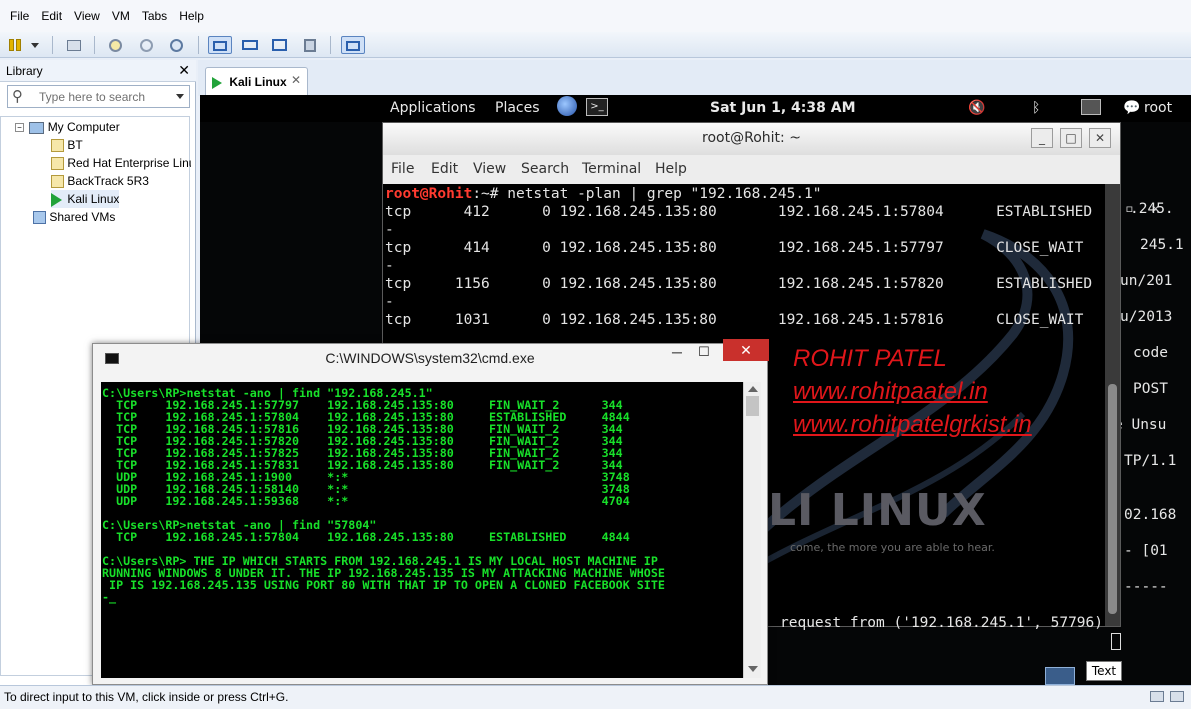  What do you see at coordinates (433, 108) in the screenshot?
I see `applications-menu: Applications` at bounding box center [433, 108].